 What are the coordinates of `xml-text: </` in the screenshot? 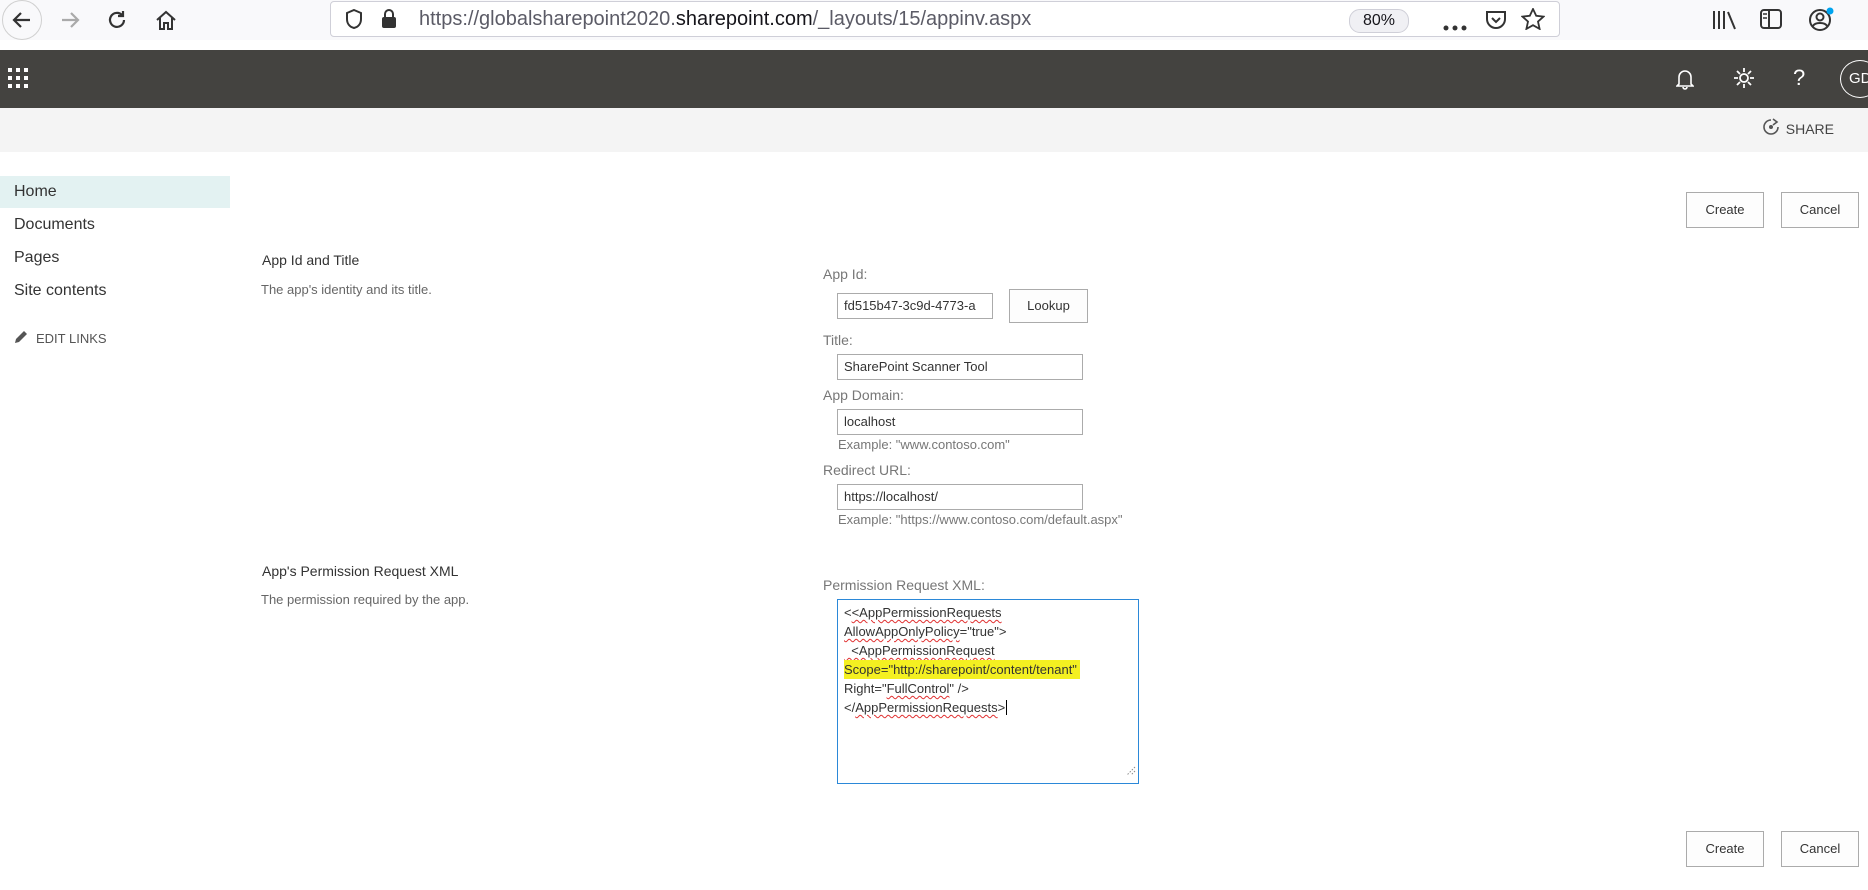 It's located at (850, 707).